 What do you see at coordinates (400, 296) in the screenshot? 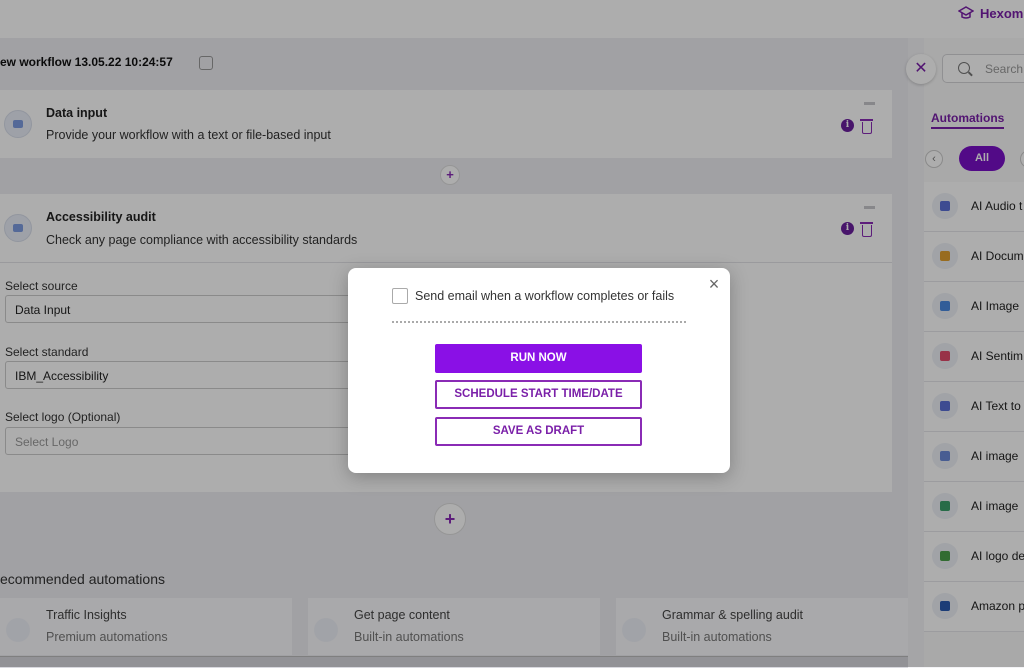
I see `email-notify-checkbox` at bounding box center [400, 296].